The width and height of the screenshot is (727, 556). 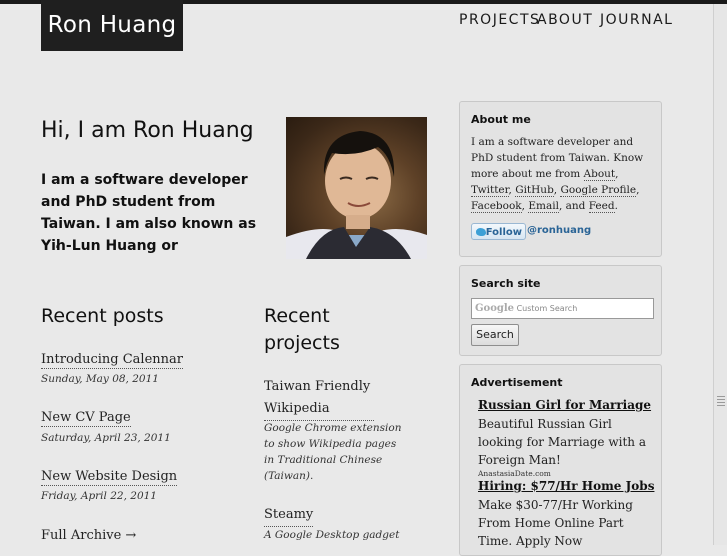 I want to click on twitter-handle: @ronhuang, so click(x=559, y=230).